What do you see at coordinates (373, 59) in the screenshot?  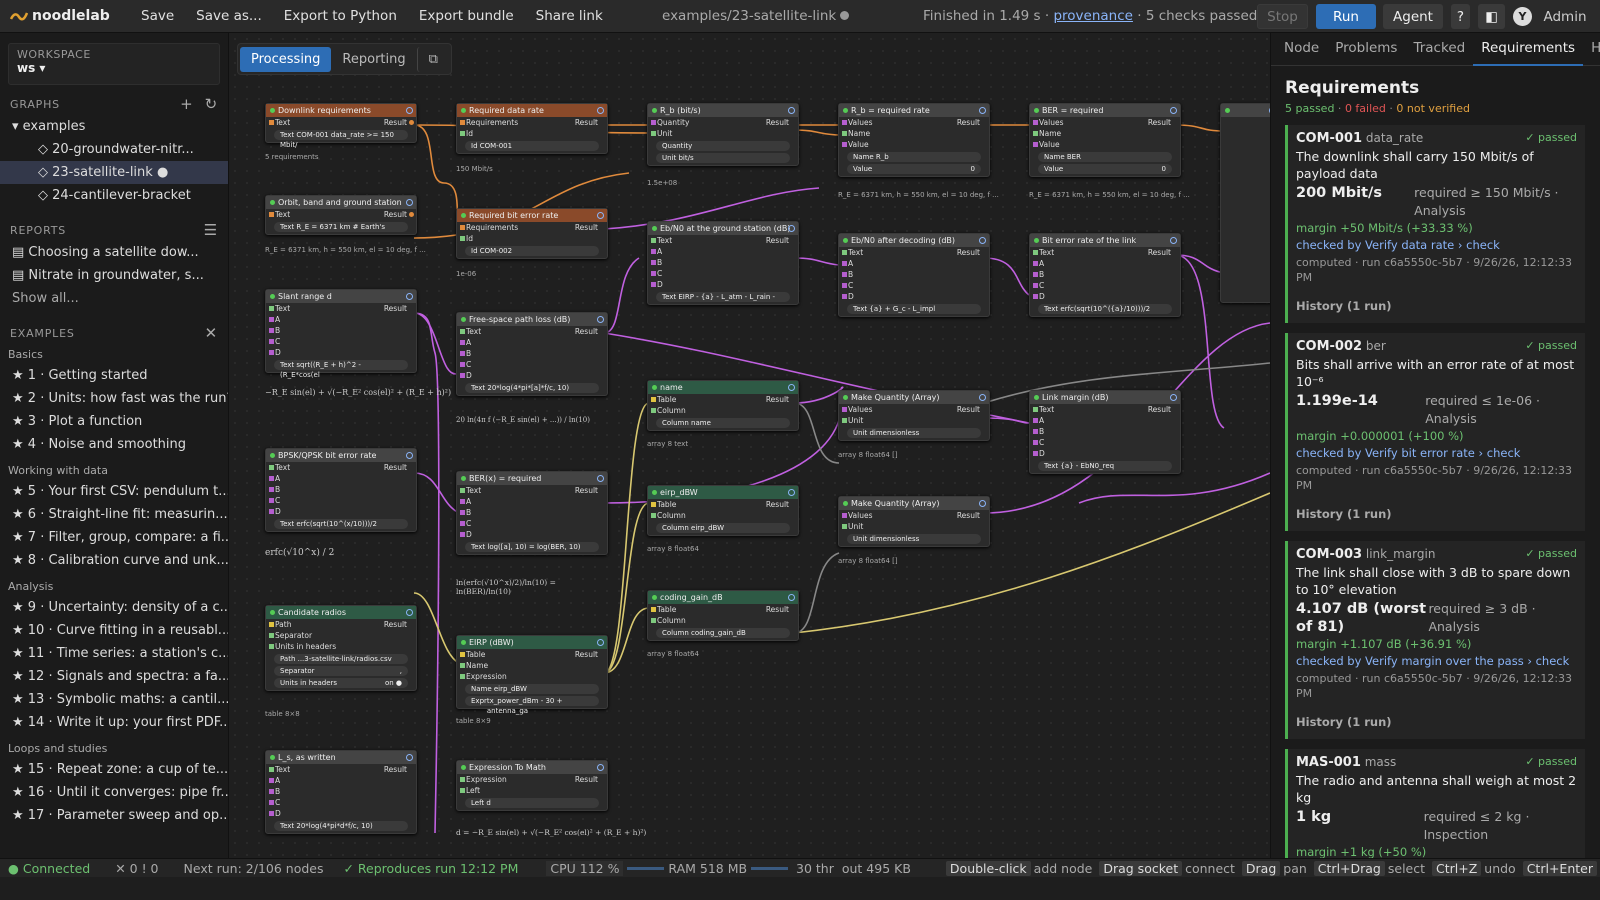 I see `tab-reporting: Reporting` at bounding box center [373, 59].